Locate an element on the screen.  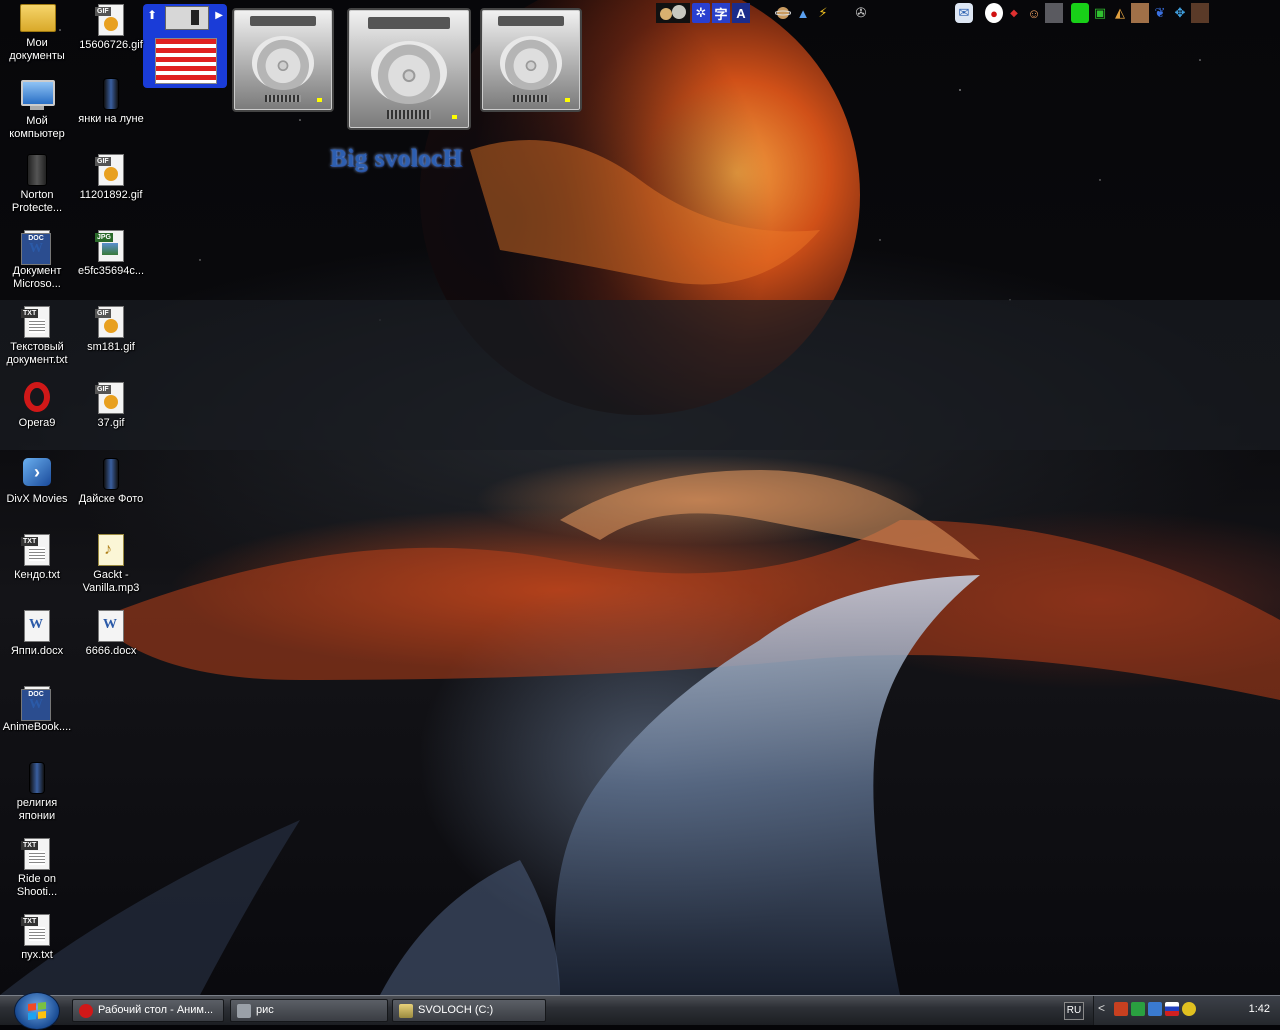
icon-label: Текстовый документ.txt is located at coordinates (37, 353).